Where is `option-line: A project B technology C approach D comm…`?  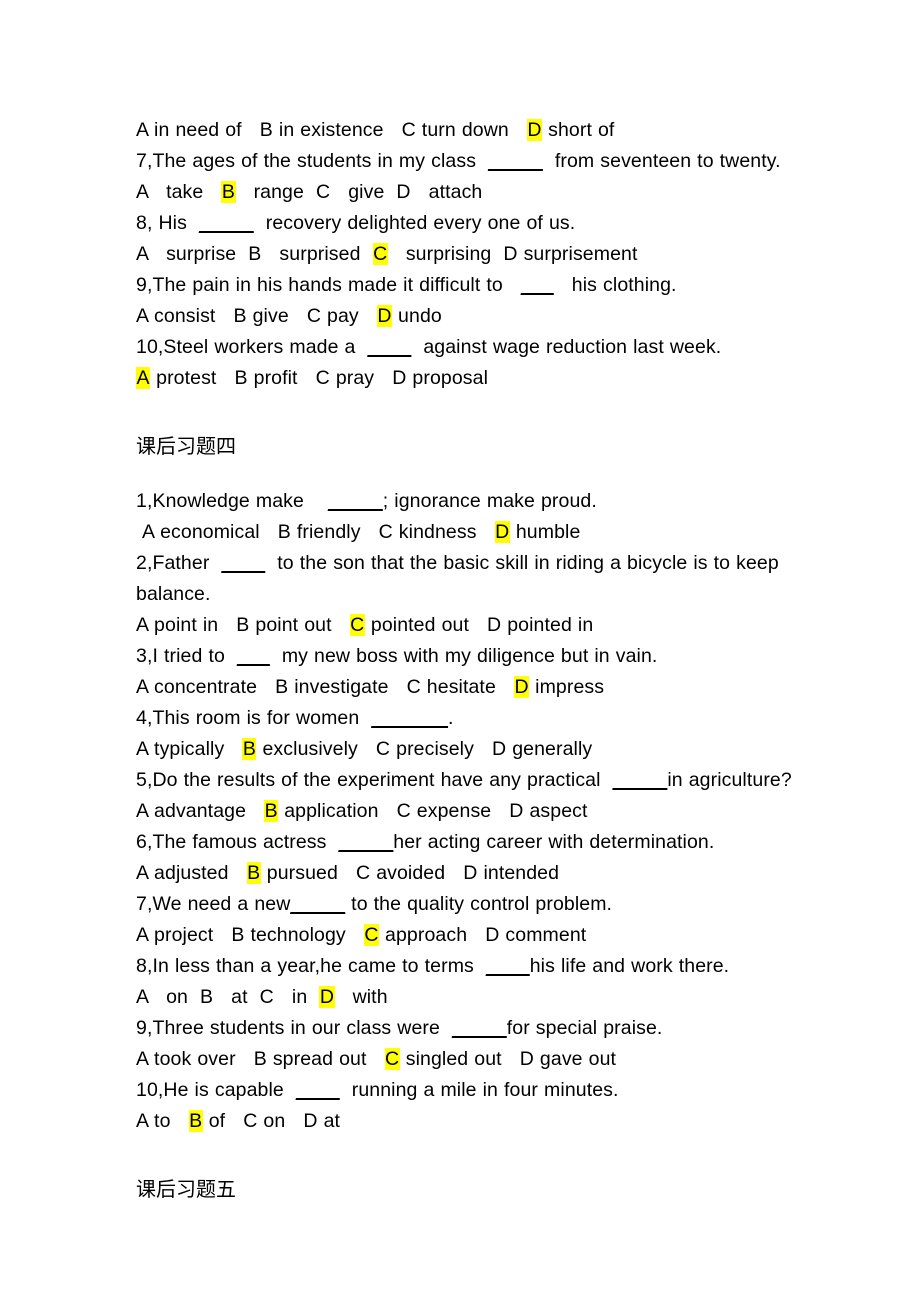 option-line: A project B technology C approach D comm… is located at coordinates (473, 935).